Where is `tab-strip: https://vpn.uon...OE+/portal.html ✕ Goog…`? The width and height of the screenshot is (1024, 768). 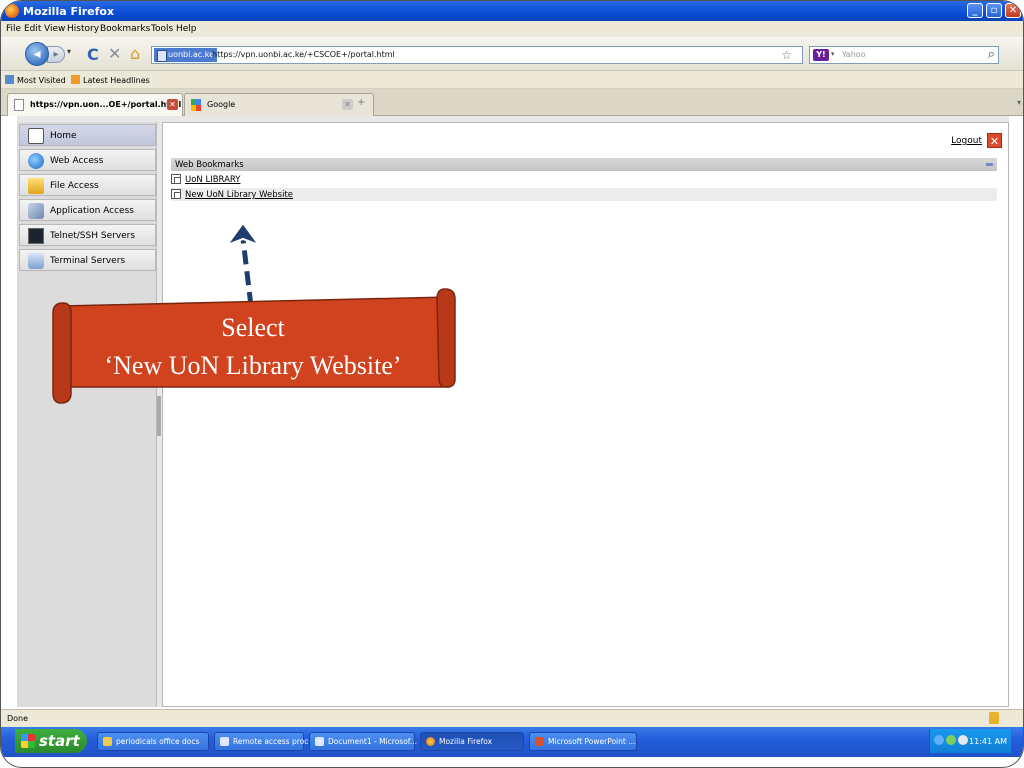
tab-strip: https://vpn.uon...OE+/portal.html ✕ Goog… is located at coordinates (512, 102).